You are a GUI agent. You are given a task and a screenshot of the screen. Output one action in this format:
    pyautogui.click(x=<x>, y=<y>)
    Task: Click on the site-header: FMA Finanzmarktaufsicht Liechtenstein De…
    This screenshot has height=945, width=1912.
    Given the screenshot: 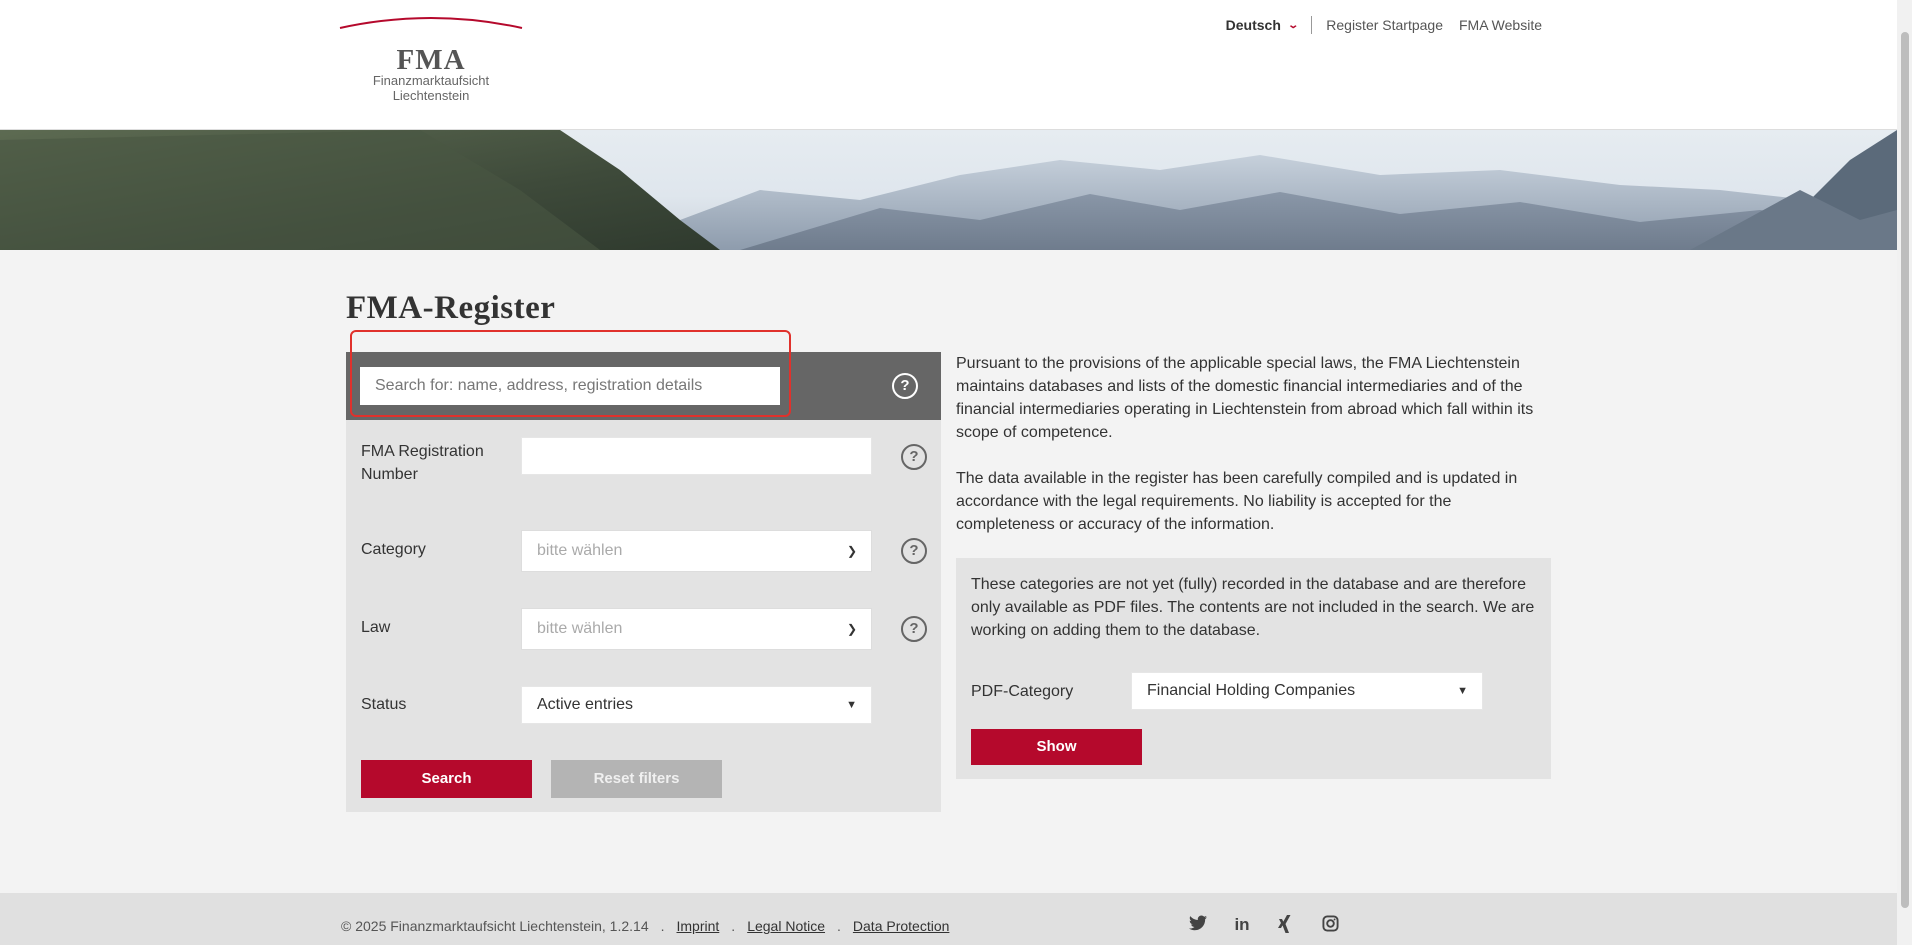 What is the action you would take?
    pyautogui.click(x=948, y=65)
    